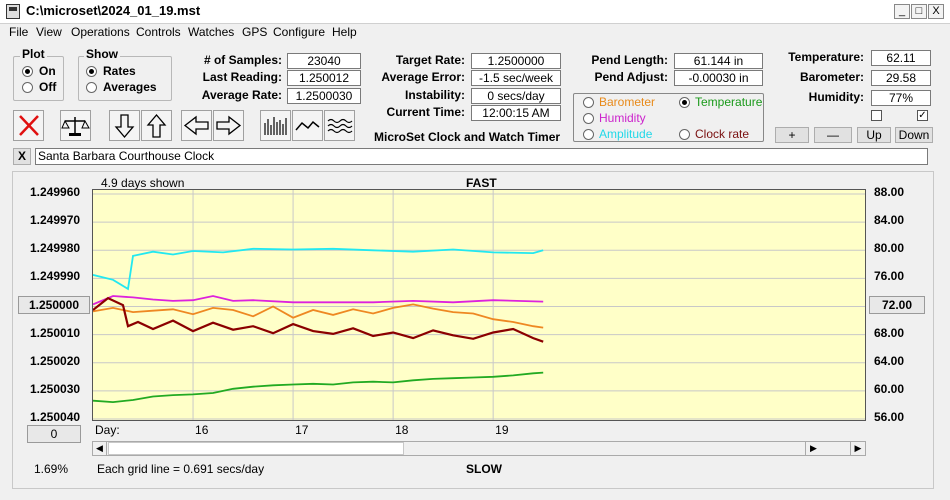 This screenshot has height=500, width=950. Describe the element at coordinates (49, 32) in the screenshot. I see `menu-view: View` at that location.